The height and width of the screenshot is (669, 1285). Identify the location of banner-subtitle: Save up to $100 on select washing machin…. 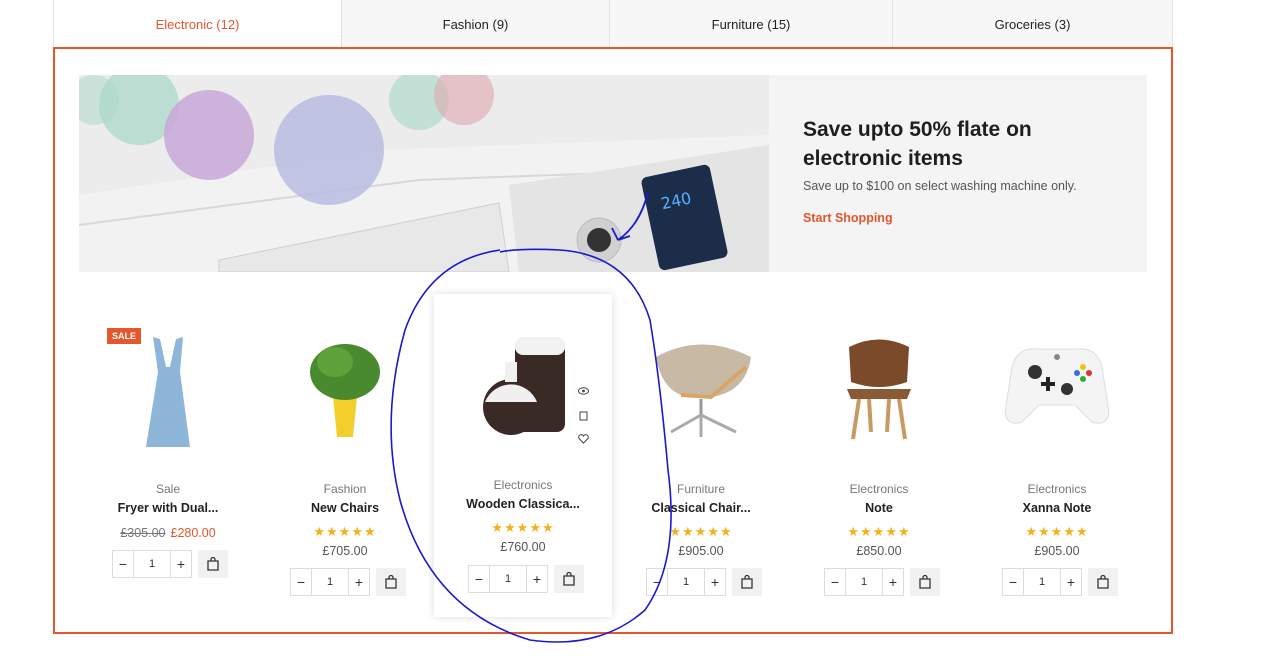
(940, 186).